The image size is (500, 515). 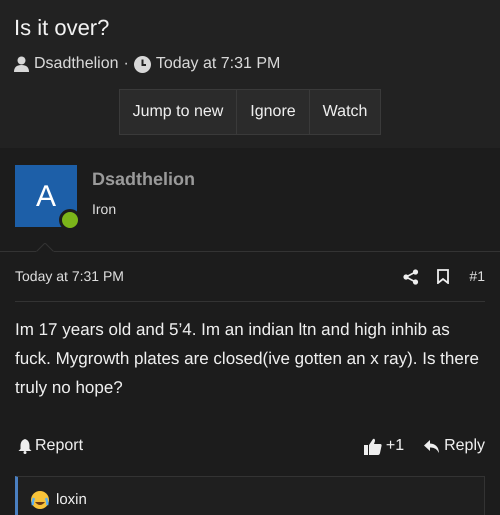 What do you see at coordinates (384, 446) in the screenshot?
I see `like-button: +1` at bounding box center [384, 446].